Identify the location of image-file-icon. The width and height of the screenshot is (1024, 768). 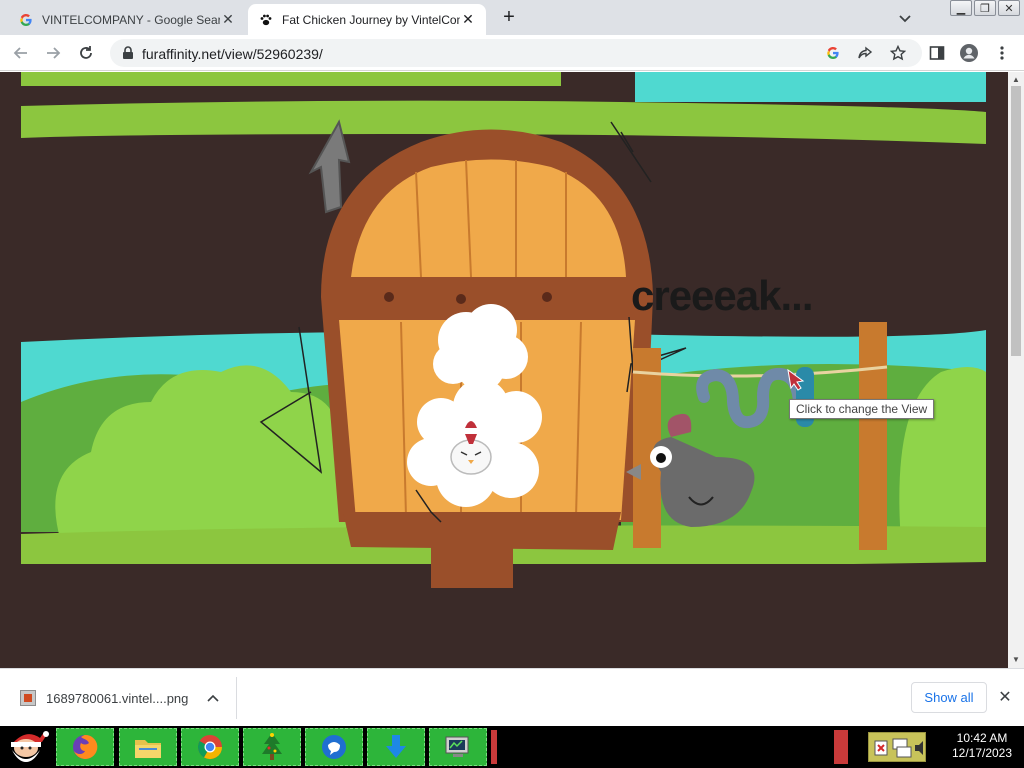
(28, 698).